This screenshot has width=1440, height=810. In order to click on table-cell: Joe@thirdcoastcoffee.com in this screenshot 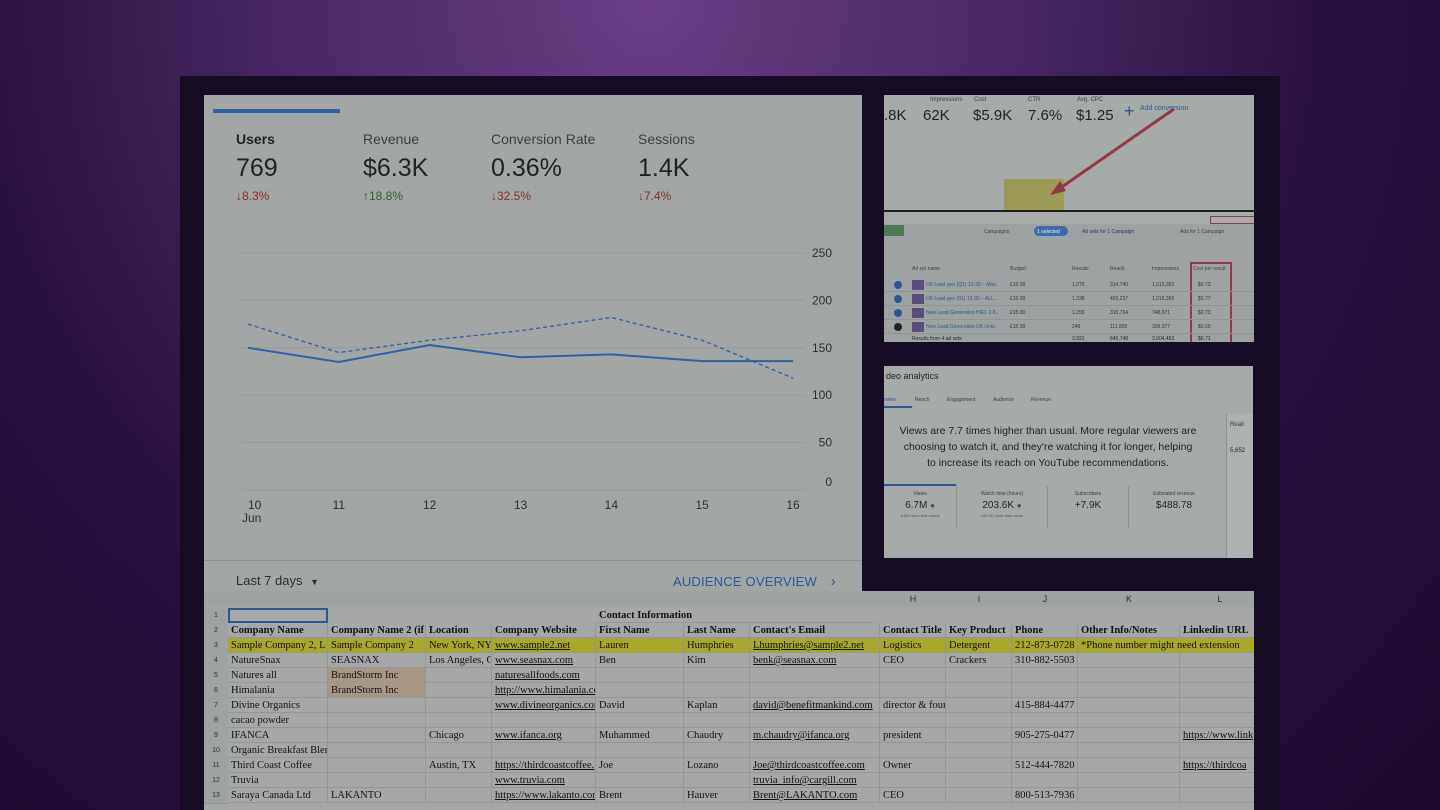, I will do `click(815, 765)`.